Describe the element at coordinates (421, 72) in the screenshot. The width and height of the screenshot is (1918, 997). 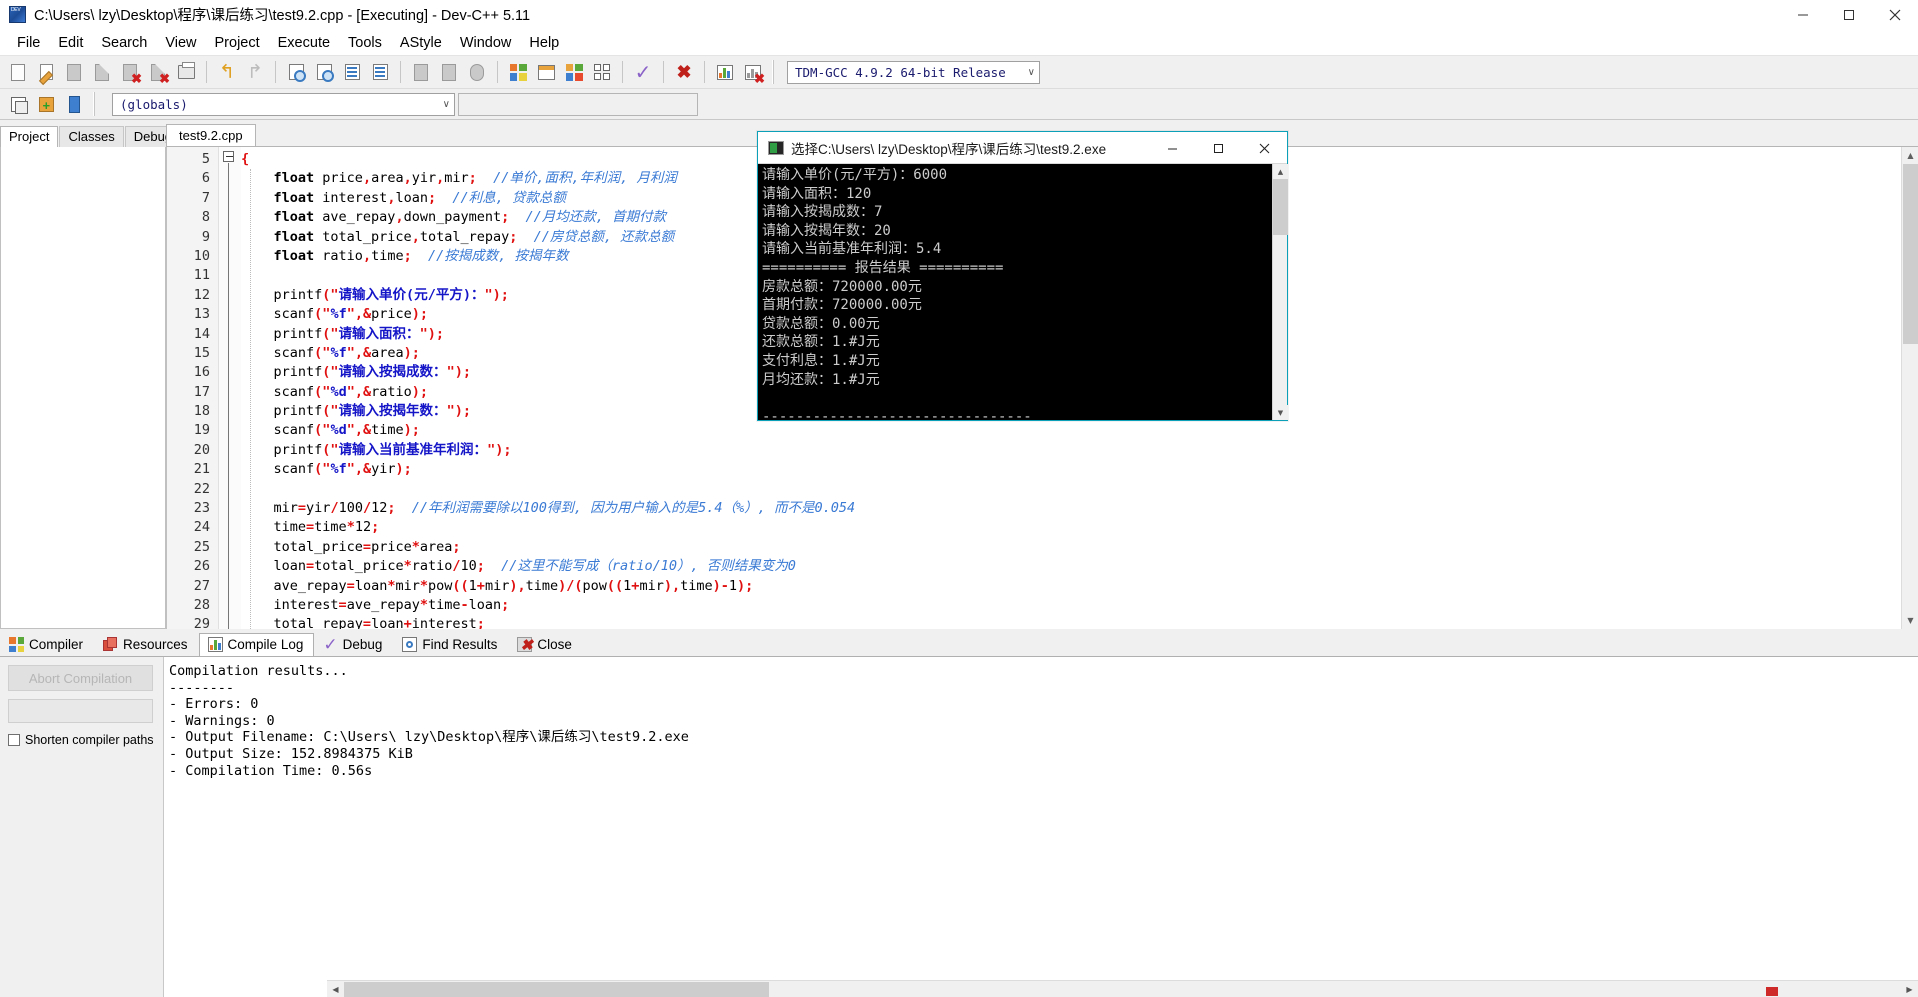
I see `back-button` at that location.